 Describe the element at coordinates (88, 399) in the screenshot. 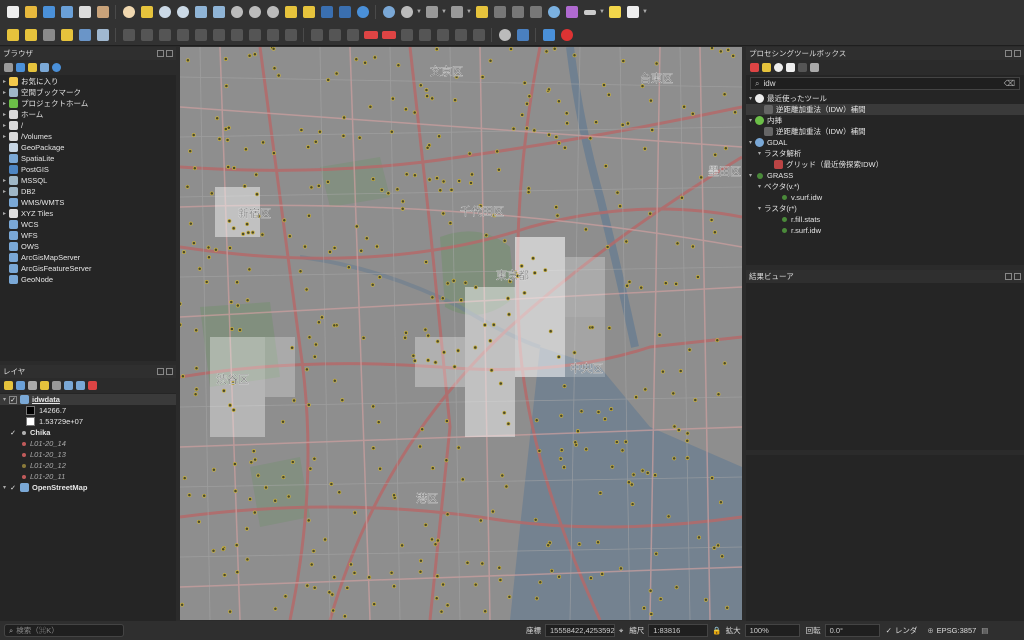

I see `layer-idwdata: ▾ ✓ idwdata` at that location.